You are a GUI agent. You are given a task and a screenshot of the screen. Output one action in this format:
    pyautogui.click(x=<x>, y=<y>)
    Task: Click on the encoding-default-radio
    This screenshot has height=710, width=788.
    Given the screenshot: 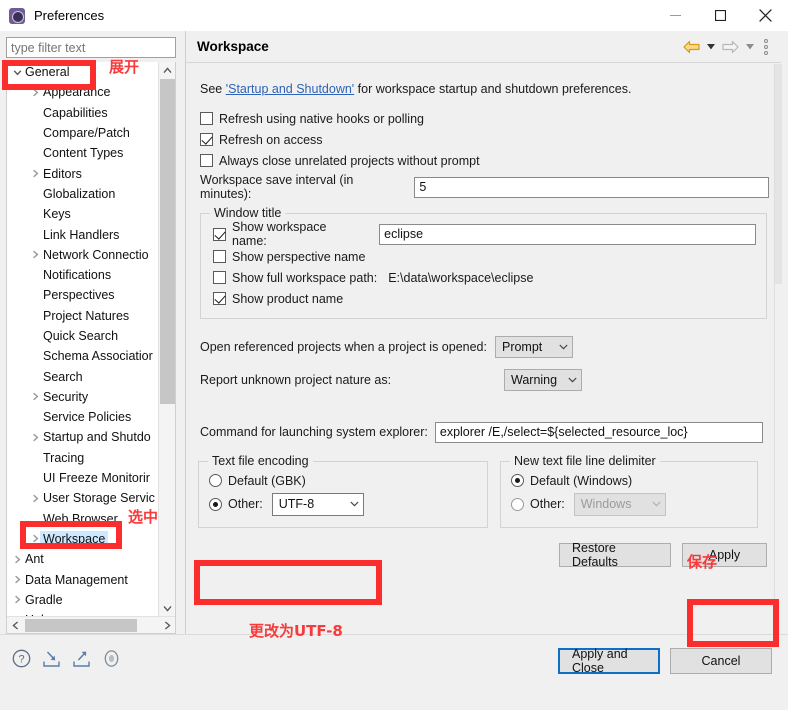 What is the action you would take?
    pyautogui.click(x=215, y=480)
    